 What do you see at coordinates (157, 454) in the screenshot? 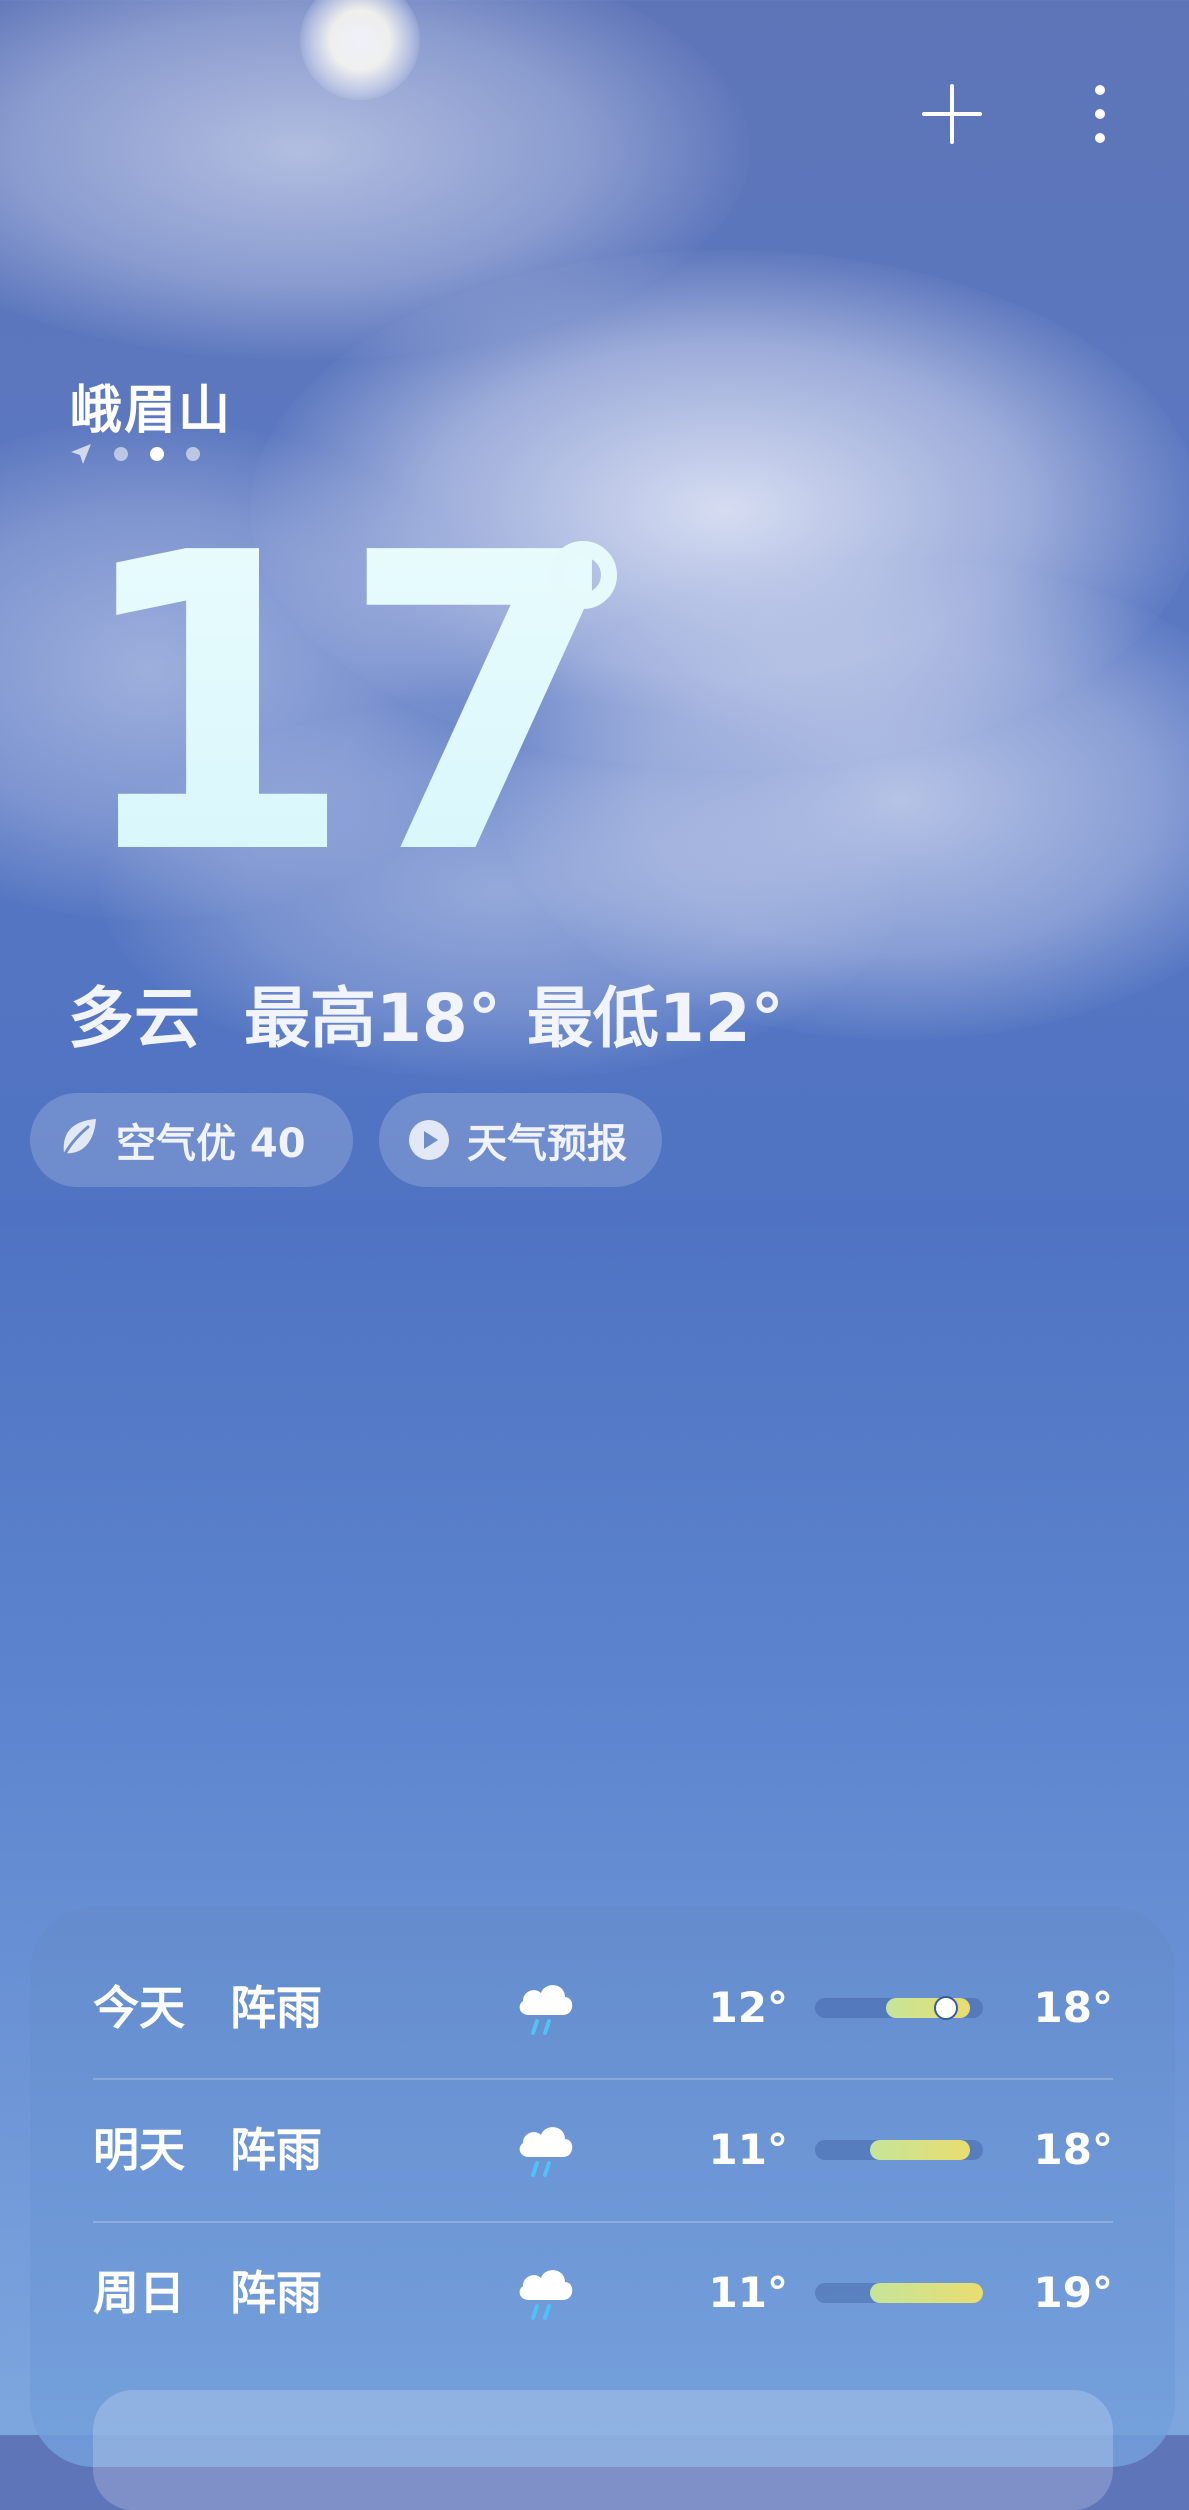
I see `page-dot-active` at bounding box center [157, 454].